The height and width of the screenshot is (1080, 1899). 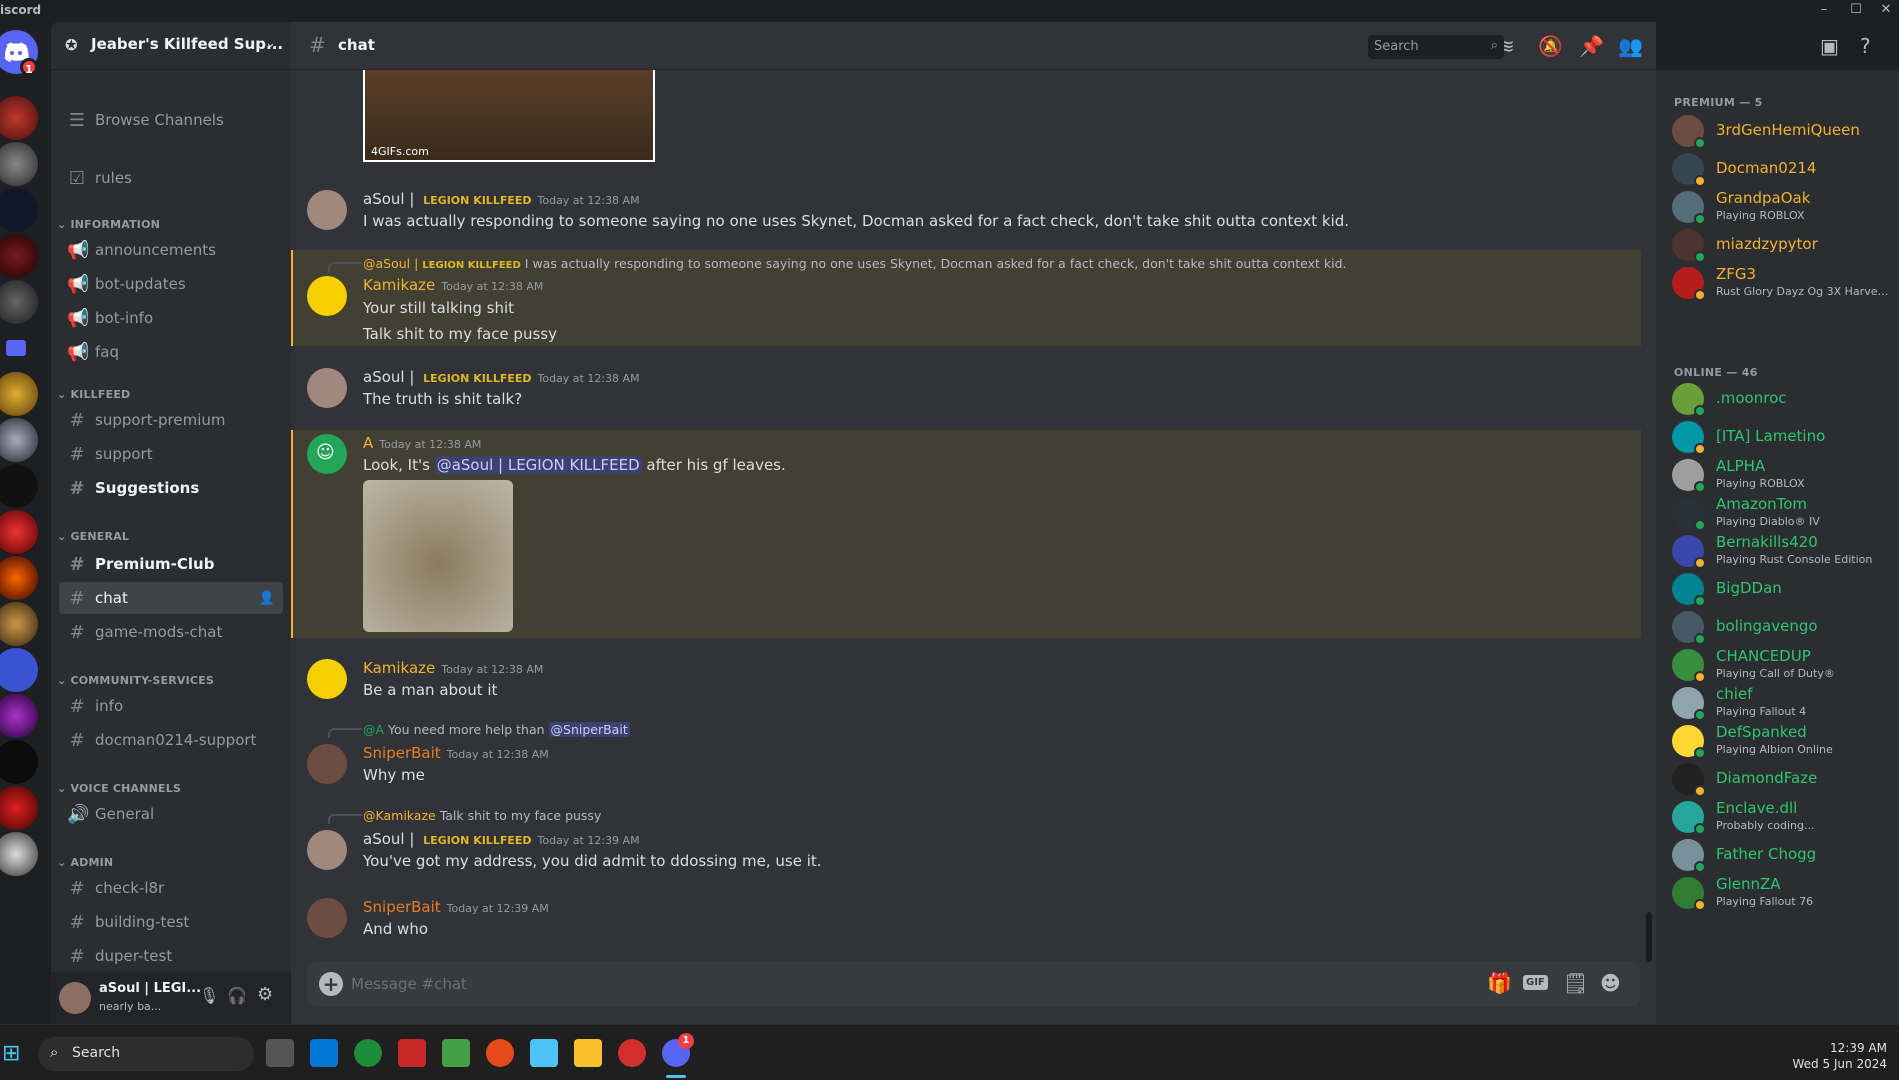 I want to click on scrollbar, so click(x=1649, y=937).